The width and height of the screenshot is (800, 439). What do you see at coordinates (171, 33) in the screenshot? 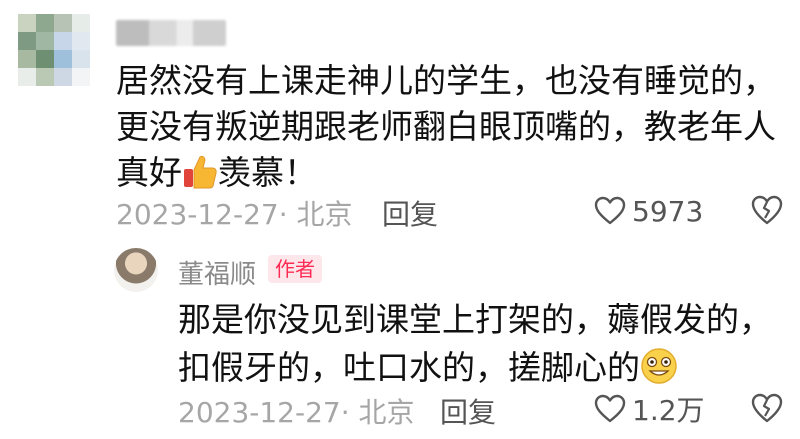
I see `commenter-name-blurred` at bounding box center [171, 33].